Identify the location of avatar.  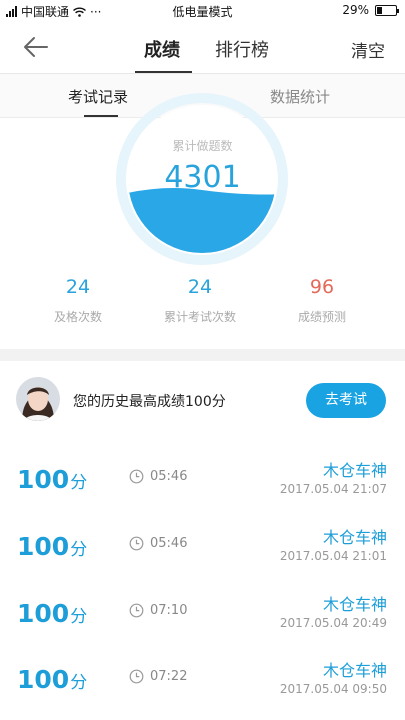
(38, 399).